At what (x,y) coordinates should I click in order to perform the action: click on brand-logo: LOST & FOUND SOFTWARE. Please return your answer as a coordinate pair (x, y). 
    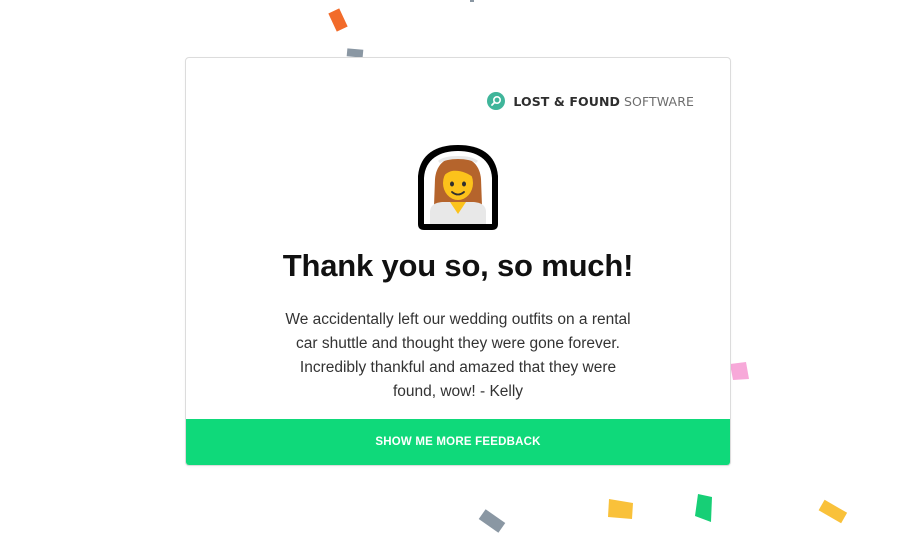
    Looking at the image, I should click on (590, 101).